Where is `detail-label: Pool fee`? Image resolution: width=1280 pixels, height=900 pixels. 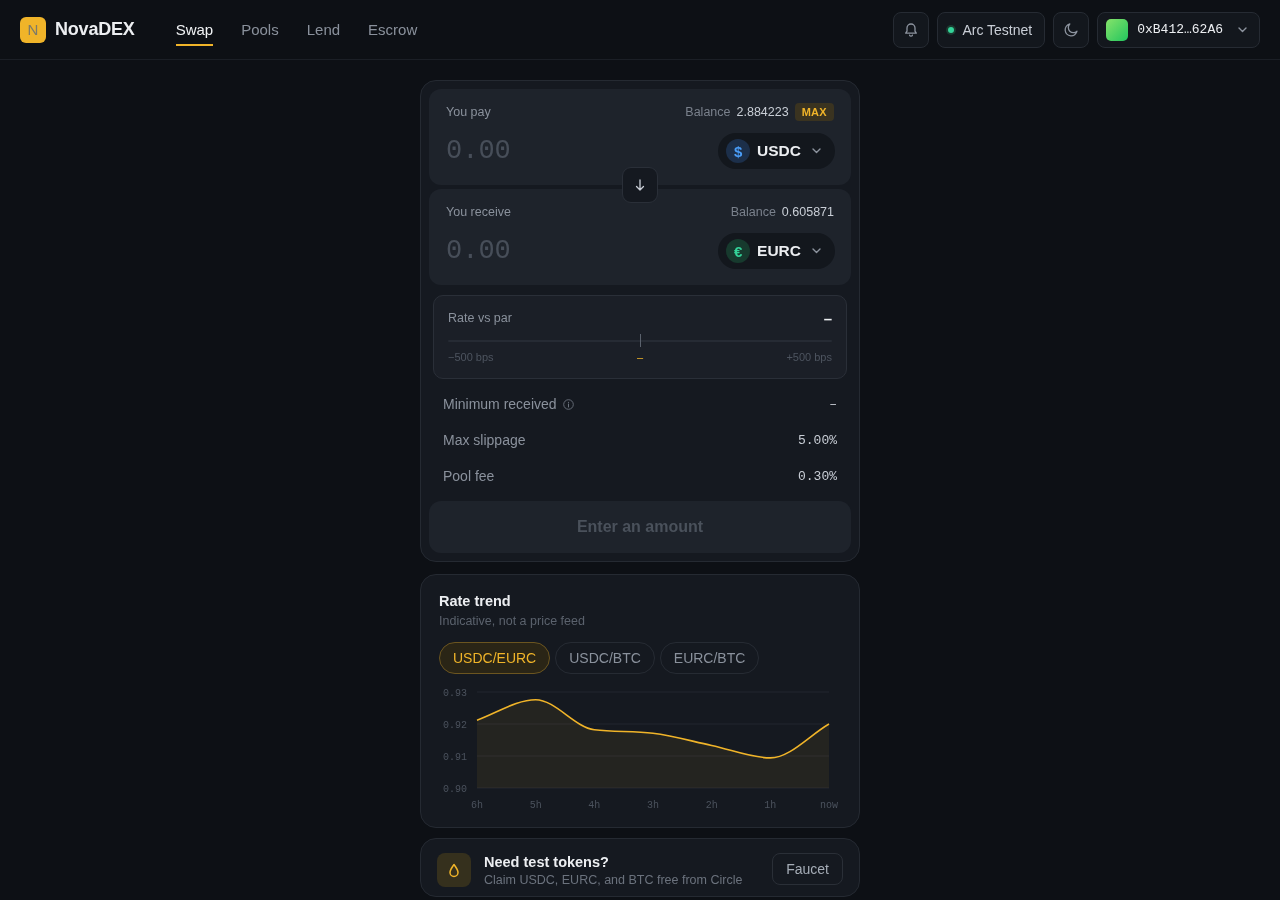
detail-label: Pool fee is located at coordinates (469, 476).